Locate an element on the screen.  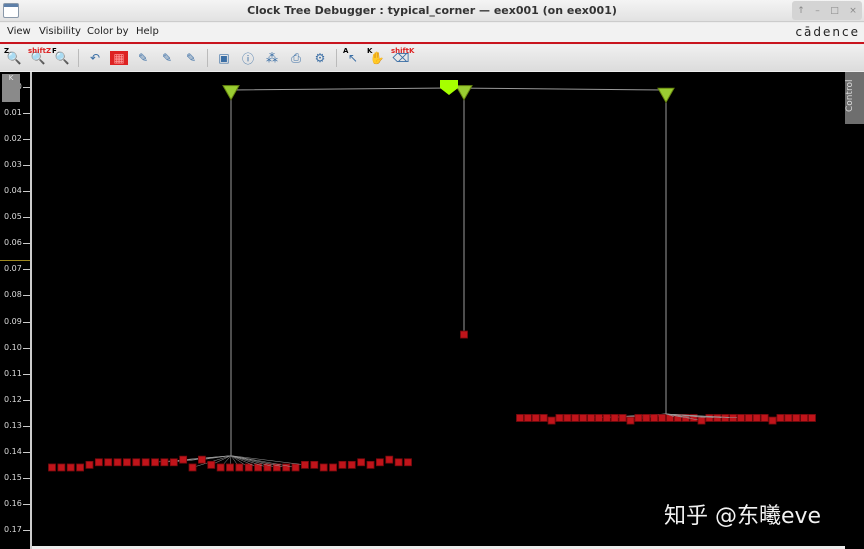
watermark: 知乎 @东曦eve is located at coordinates (743, 516).